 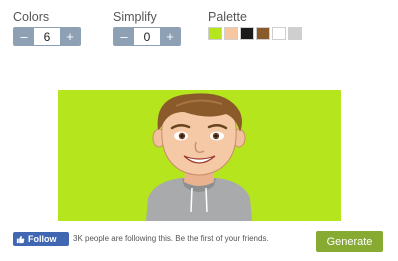 I want to click on simplify-value: 0, so click(x=147, y=36).